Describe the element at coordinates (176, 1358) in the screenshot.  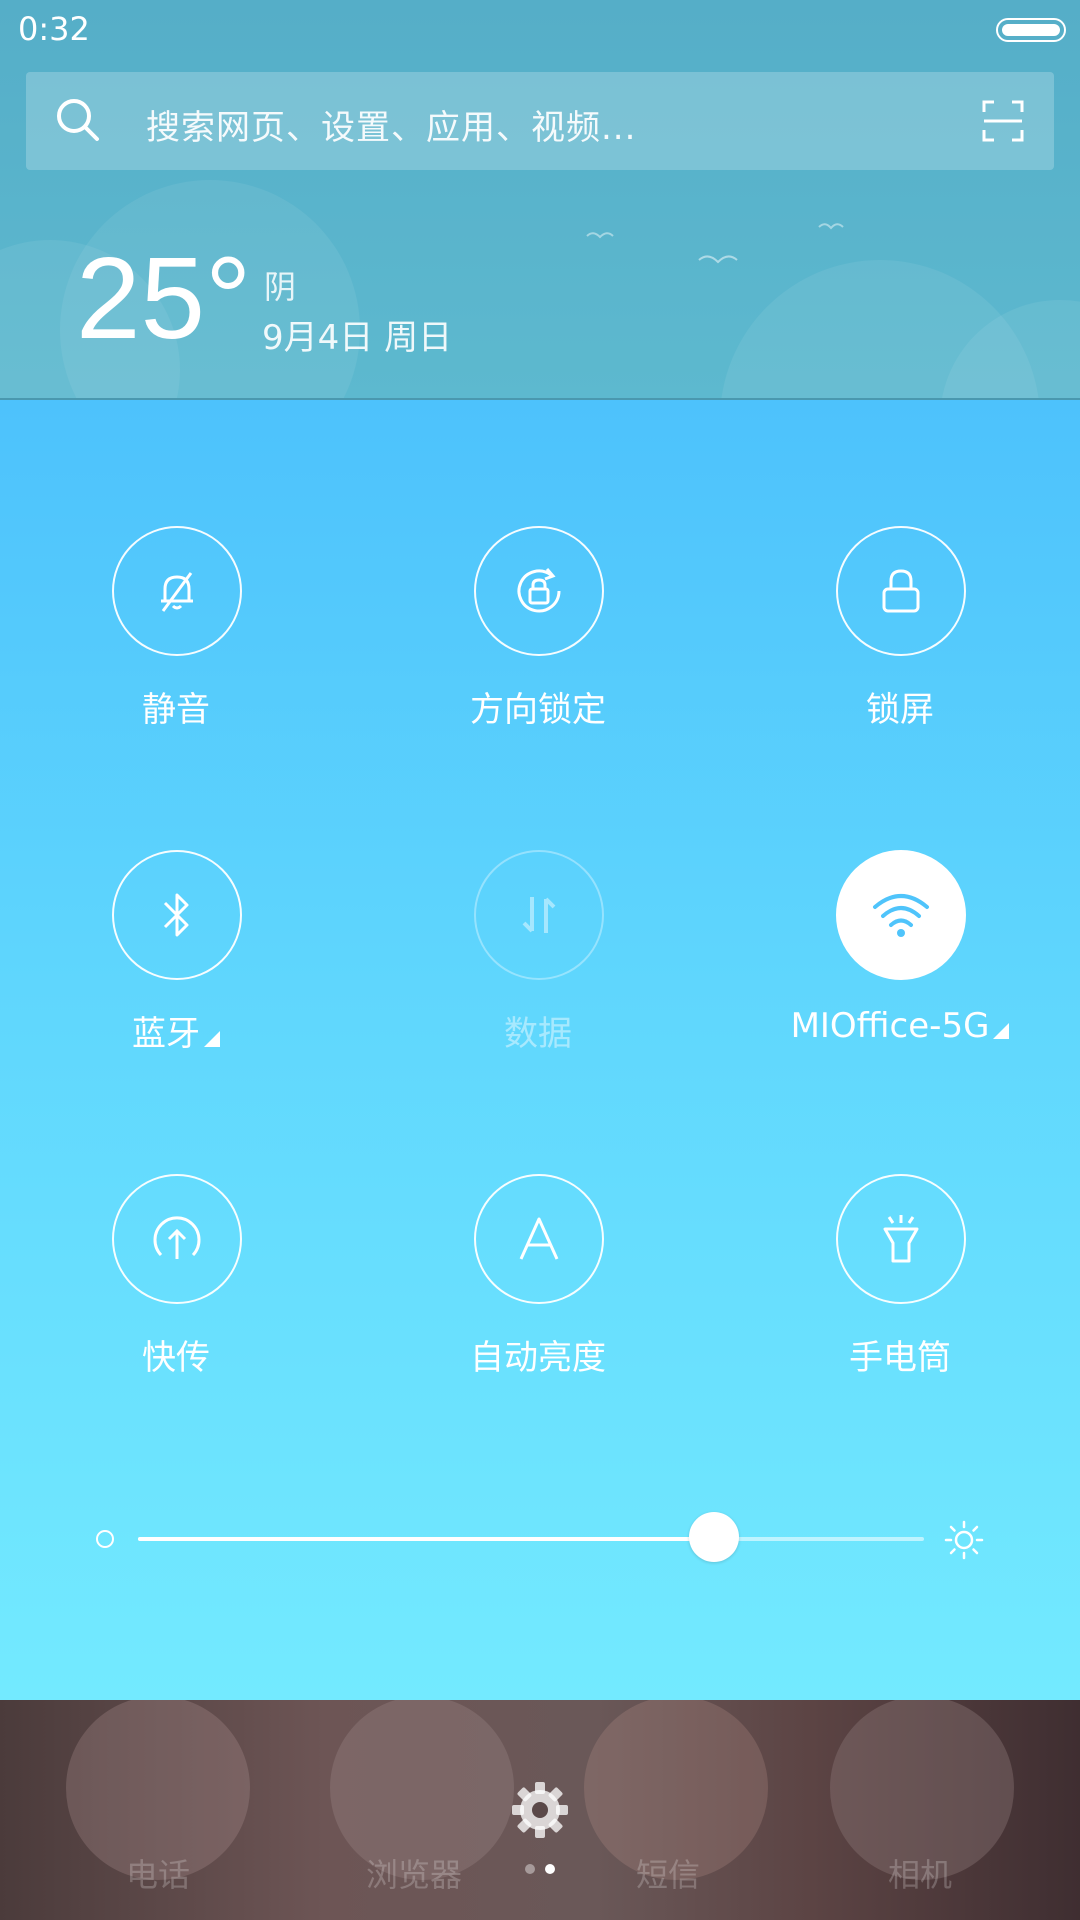
I see `toggle-label: 快传` at that location.